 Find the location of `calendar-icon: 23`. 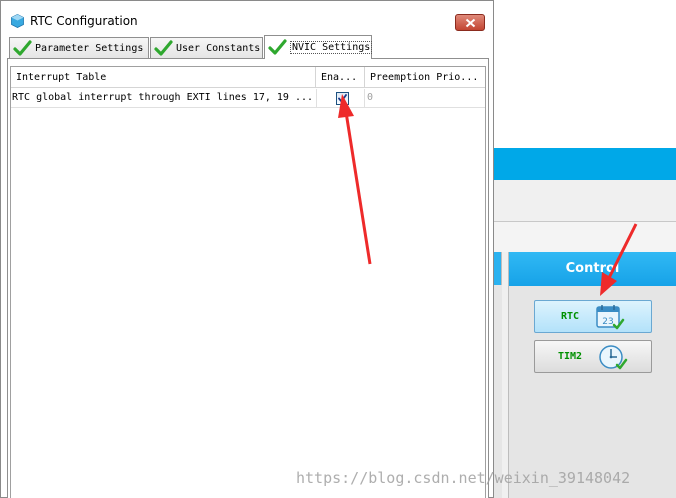

calendar-icon: 23 is located at coordinates (610, 316).